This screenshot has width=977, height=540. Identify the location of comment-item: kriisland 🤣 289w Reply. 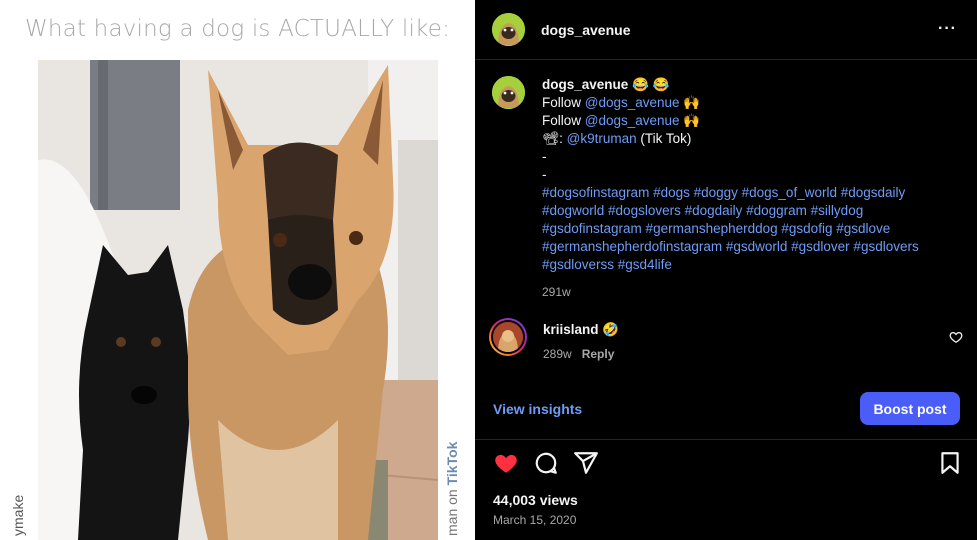
(729, 339).